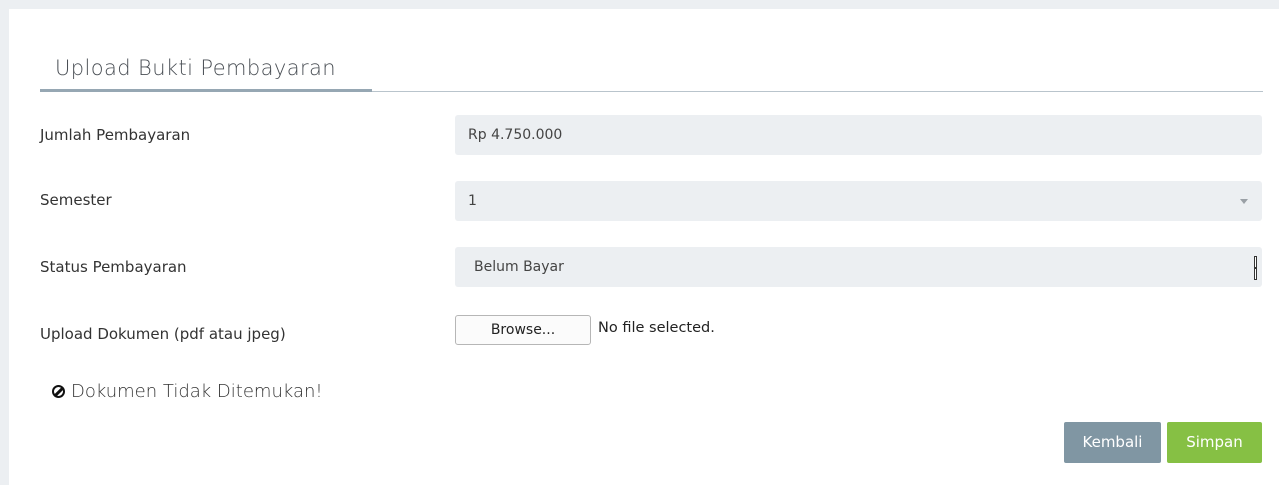  I want to click on semester-value: 1, so click(472, 201).